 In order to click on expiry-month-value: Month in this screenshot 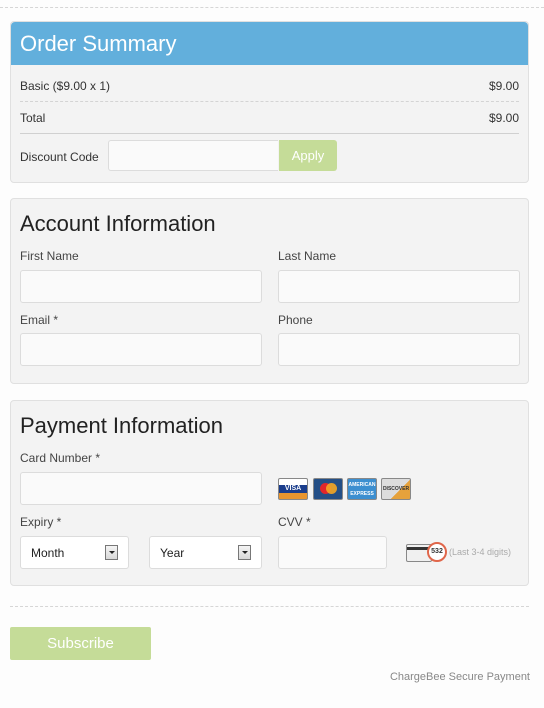, I will do `click(48, 553)`.